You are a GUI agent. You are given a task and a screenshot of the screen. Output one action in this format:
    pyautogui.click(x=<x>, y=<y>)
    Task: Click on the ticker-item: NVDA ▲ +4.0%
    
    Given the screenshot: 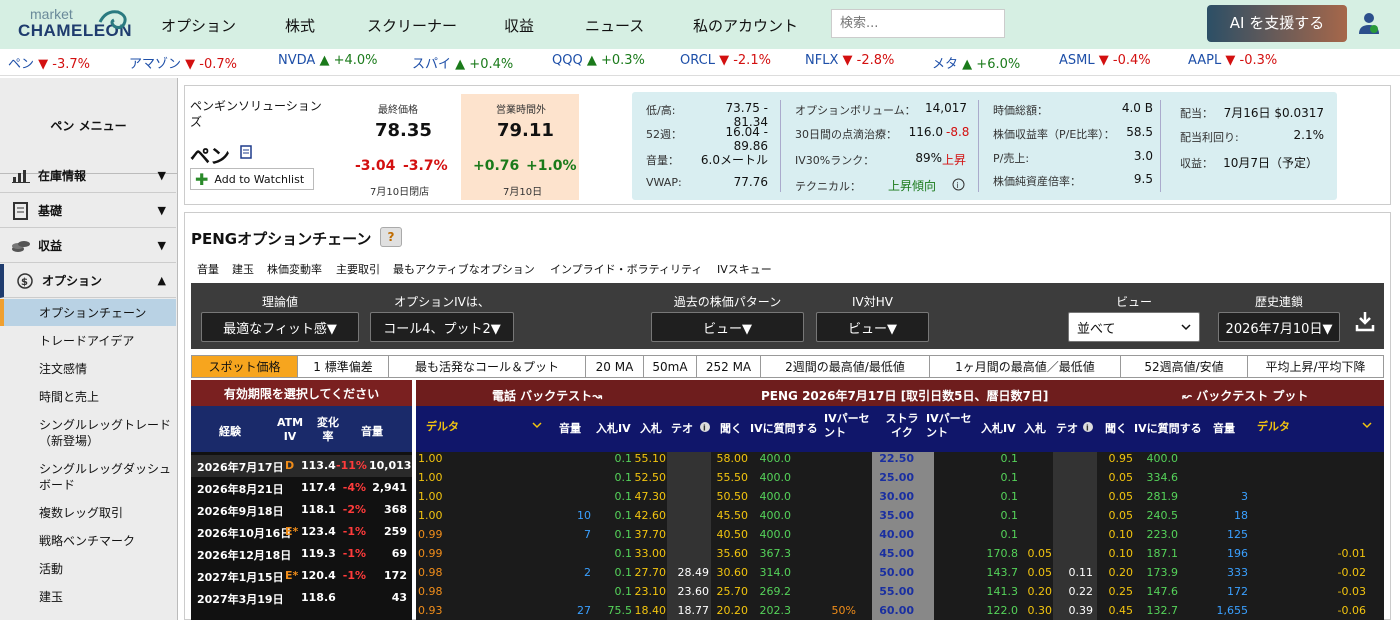 What is the action you would take?
    pyautogui.click(x=328, y=60)
    